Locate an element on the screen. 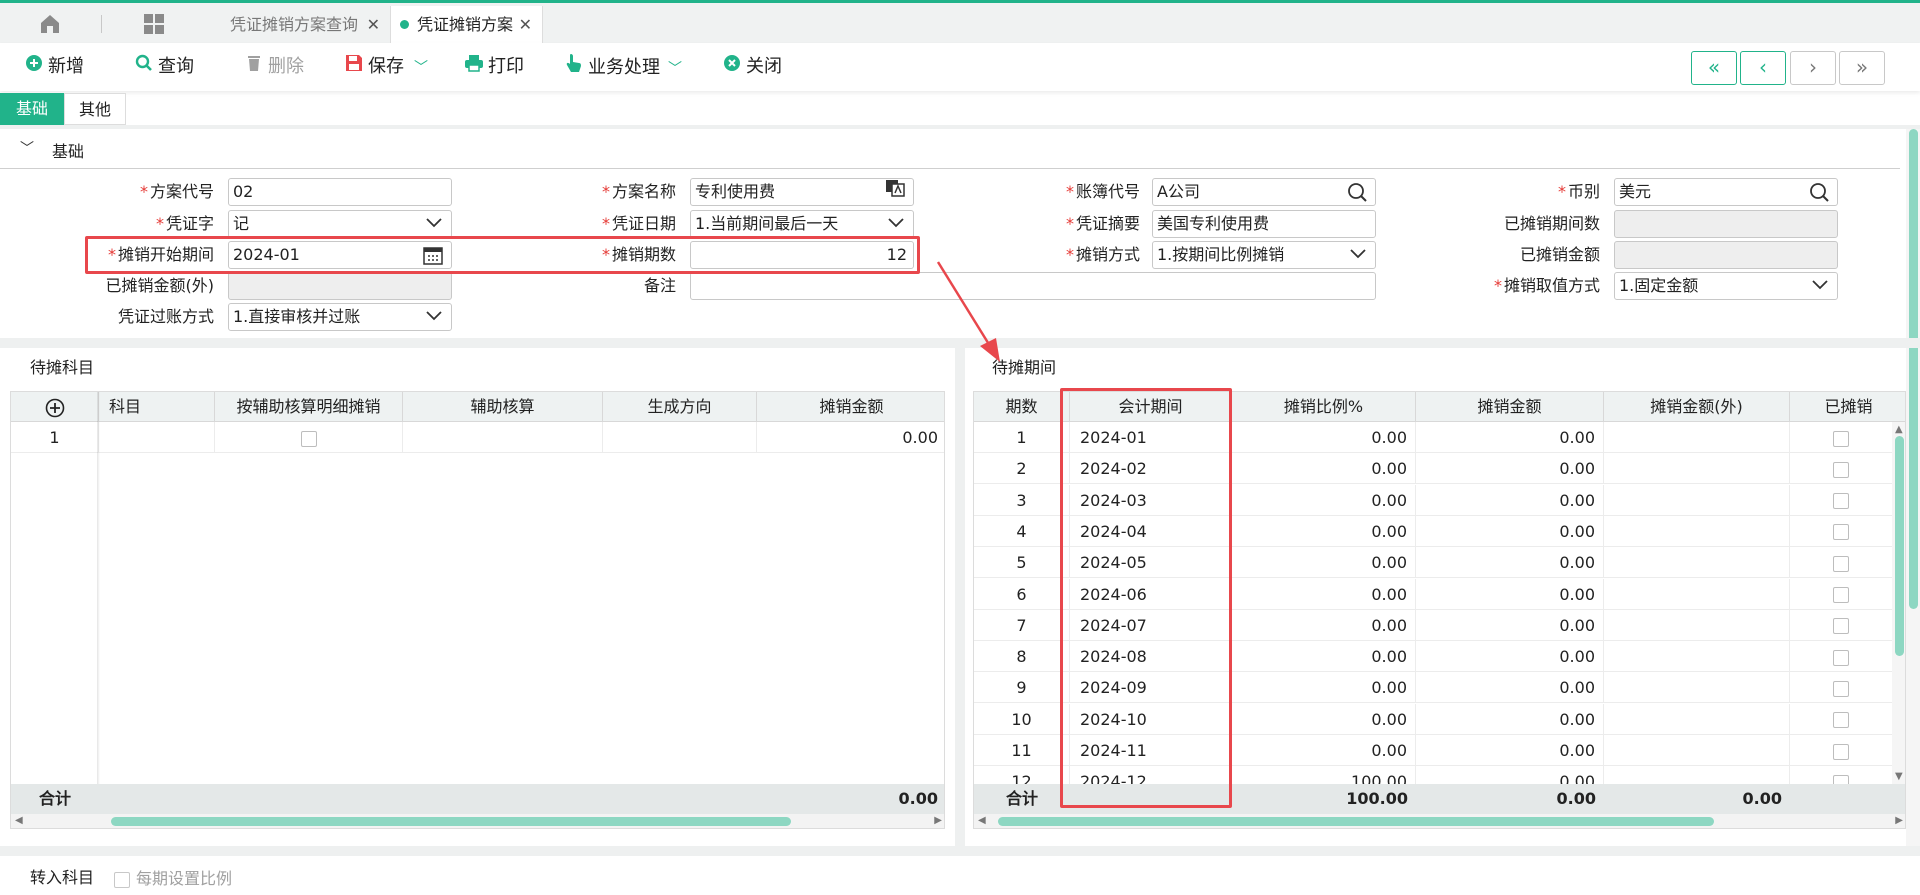 Image resolution: width=1920 pixels, height=895 pixels. left-grid-hscrollbar: ◀ ▶ is located at coordinates (477, 821).